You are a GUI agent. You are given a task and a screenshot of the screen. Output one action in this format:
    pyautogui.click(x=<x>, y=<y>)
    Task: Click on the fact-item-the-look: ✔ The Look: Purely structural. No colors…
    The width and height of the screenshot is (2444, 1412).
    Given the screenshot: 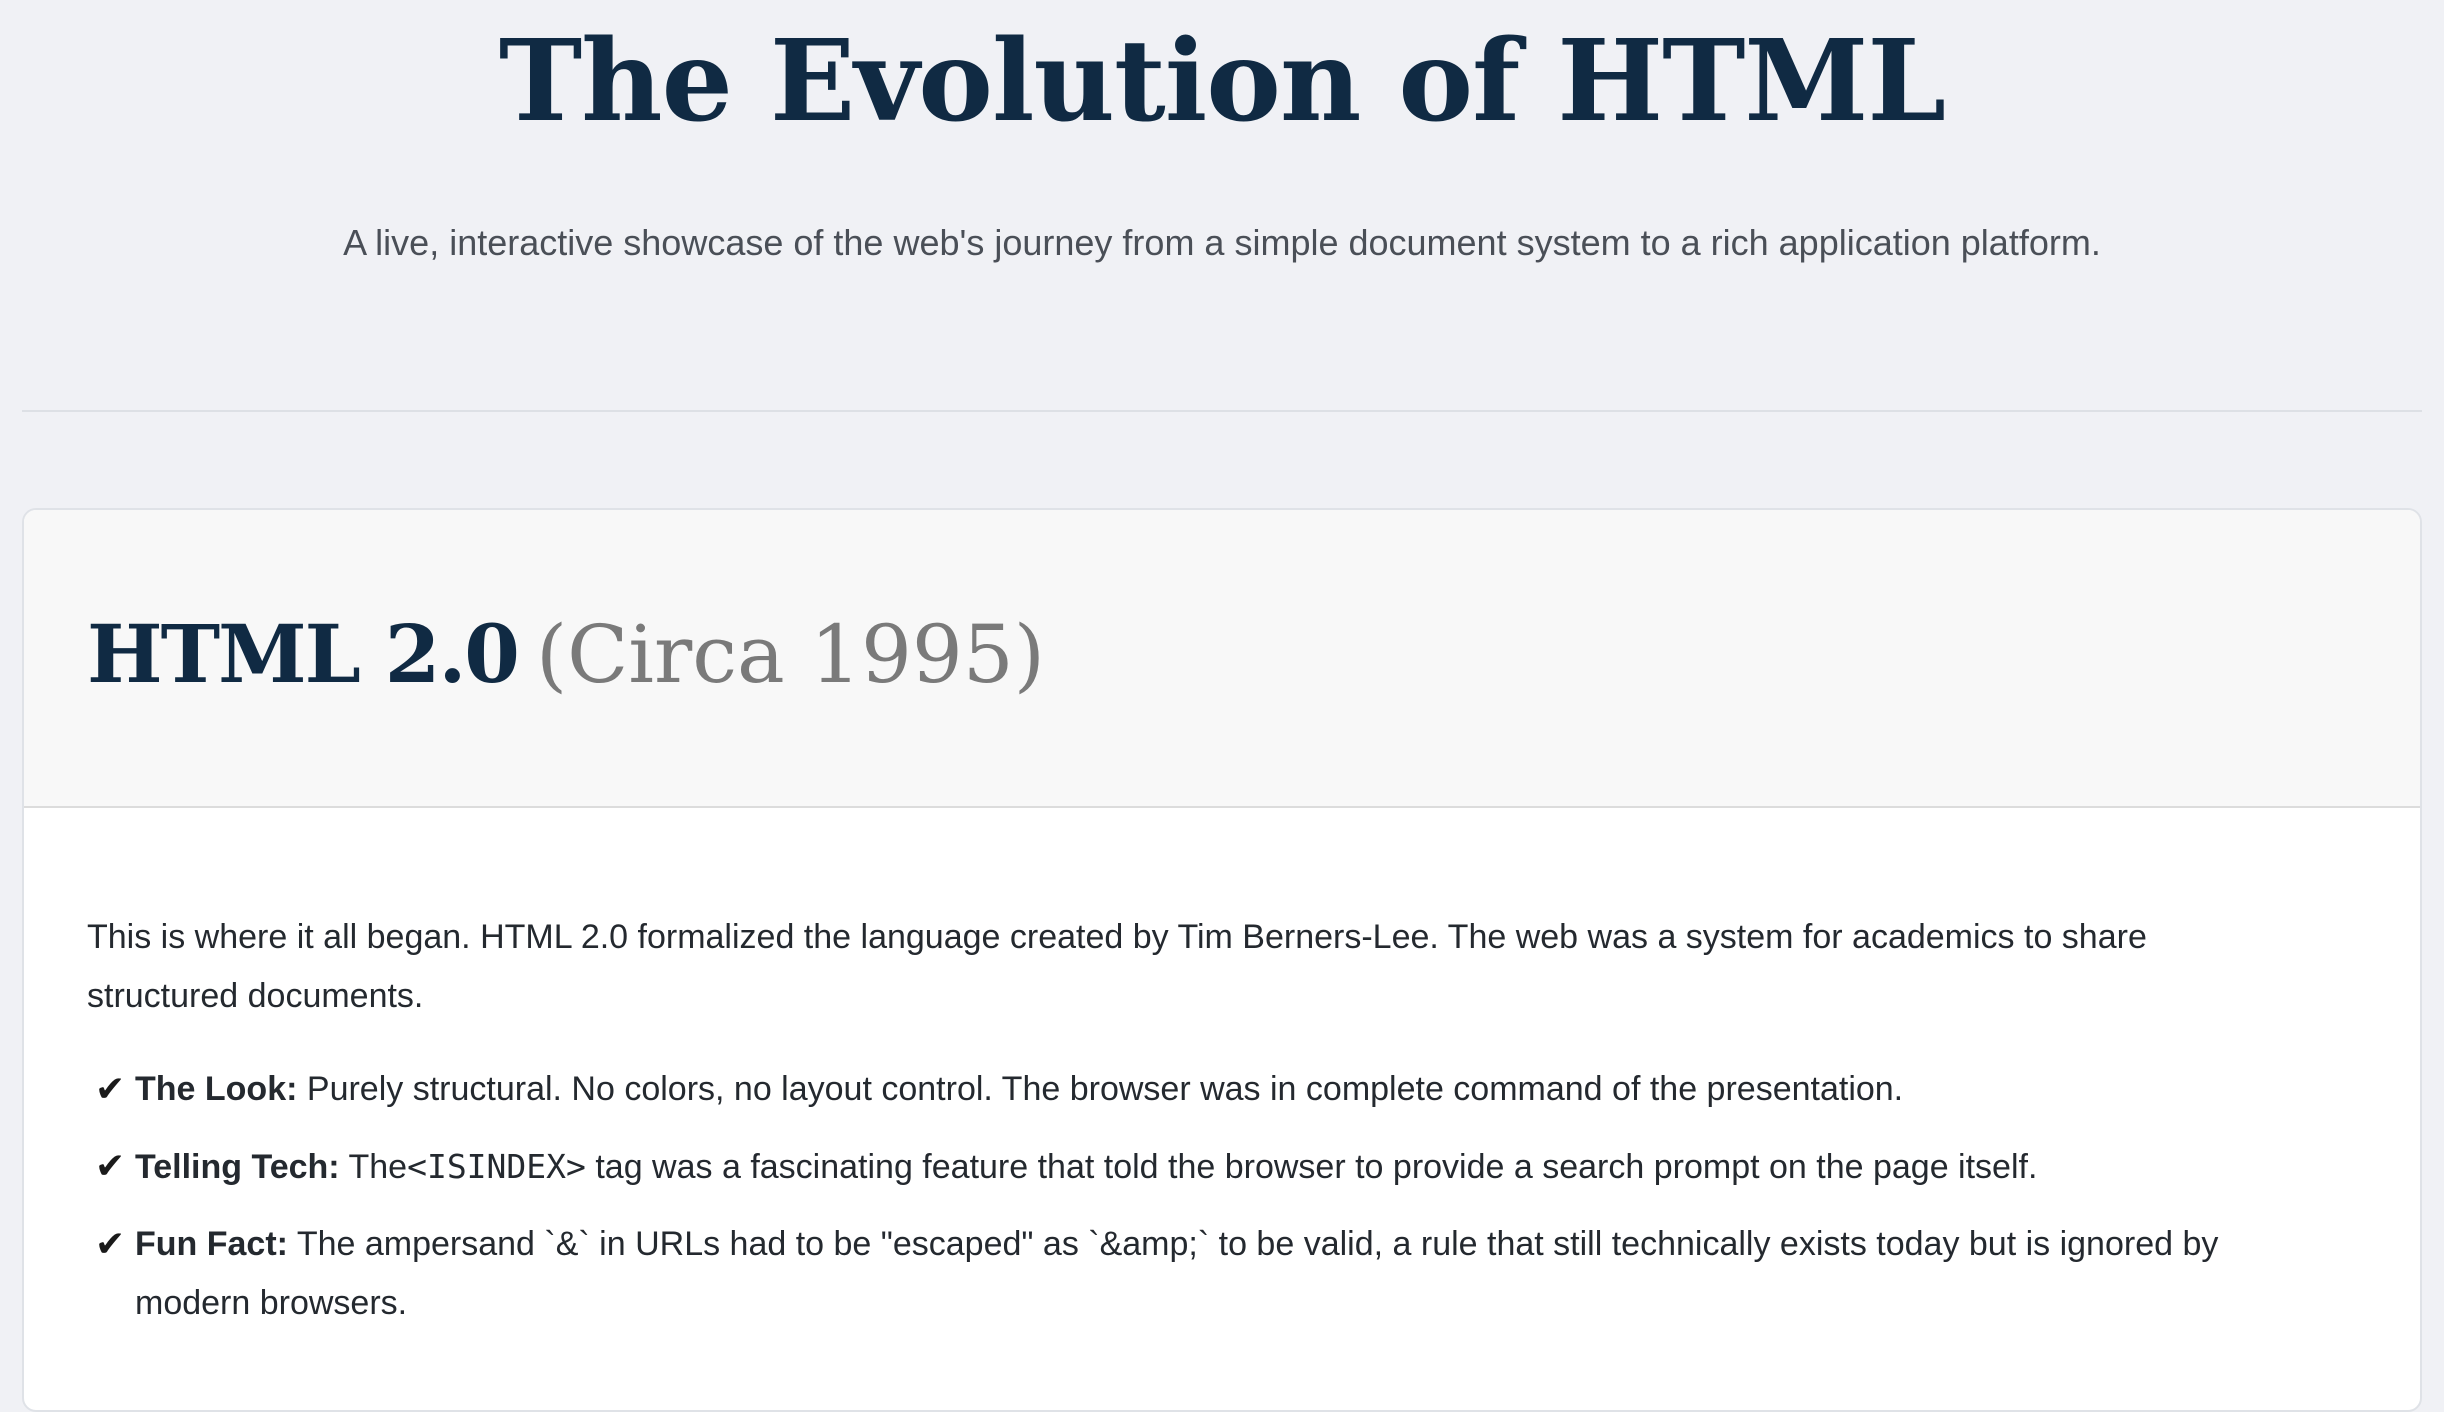 What is the action you would take?
    pyautogui.click(x=1212, y=1089)
    